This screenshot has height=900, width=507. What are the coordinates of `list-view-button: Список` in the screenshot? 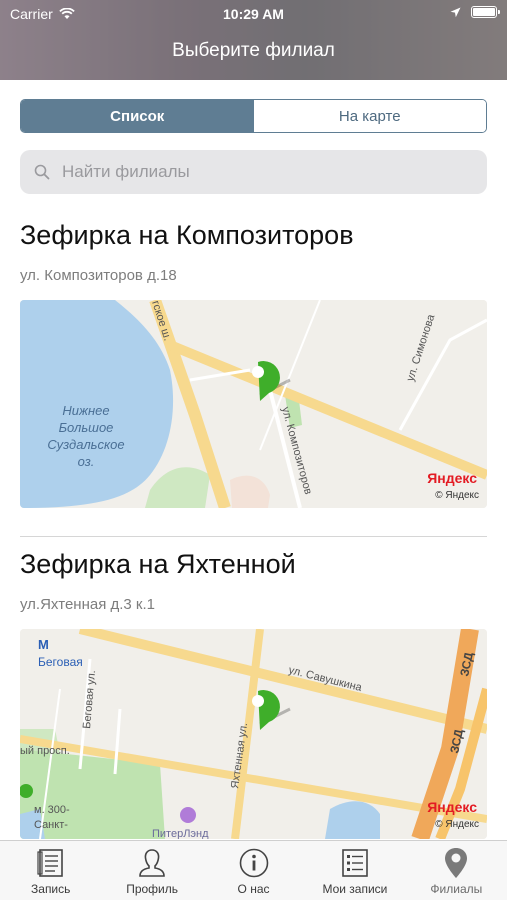 It's located at (137, 116).